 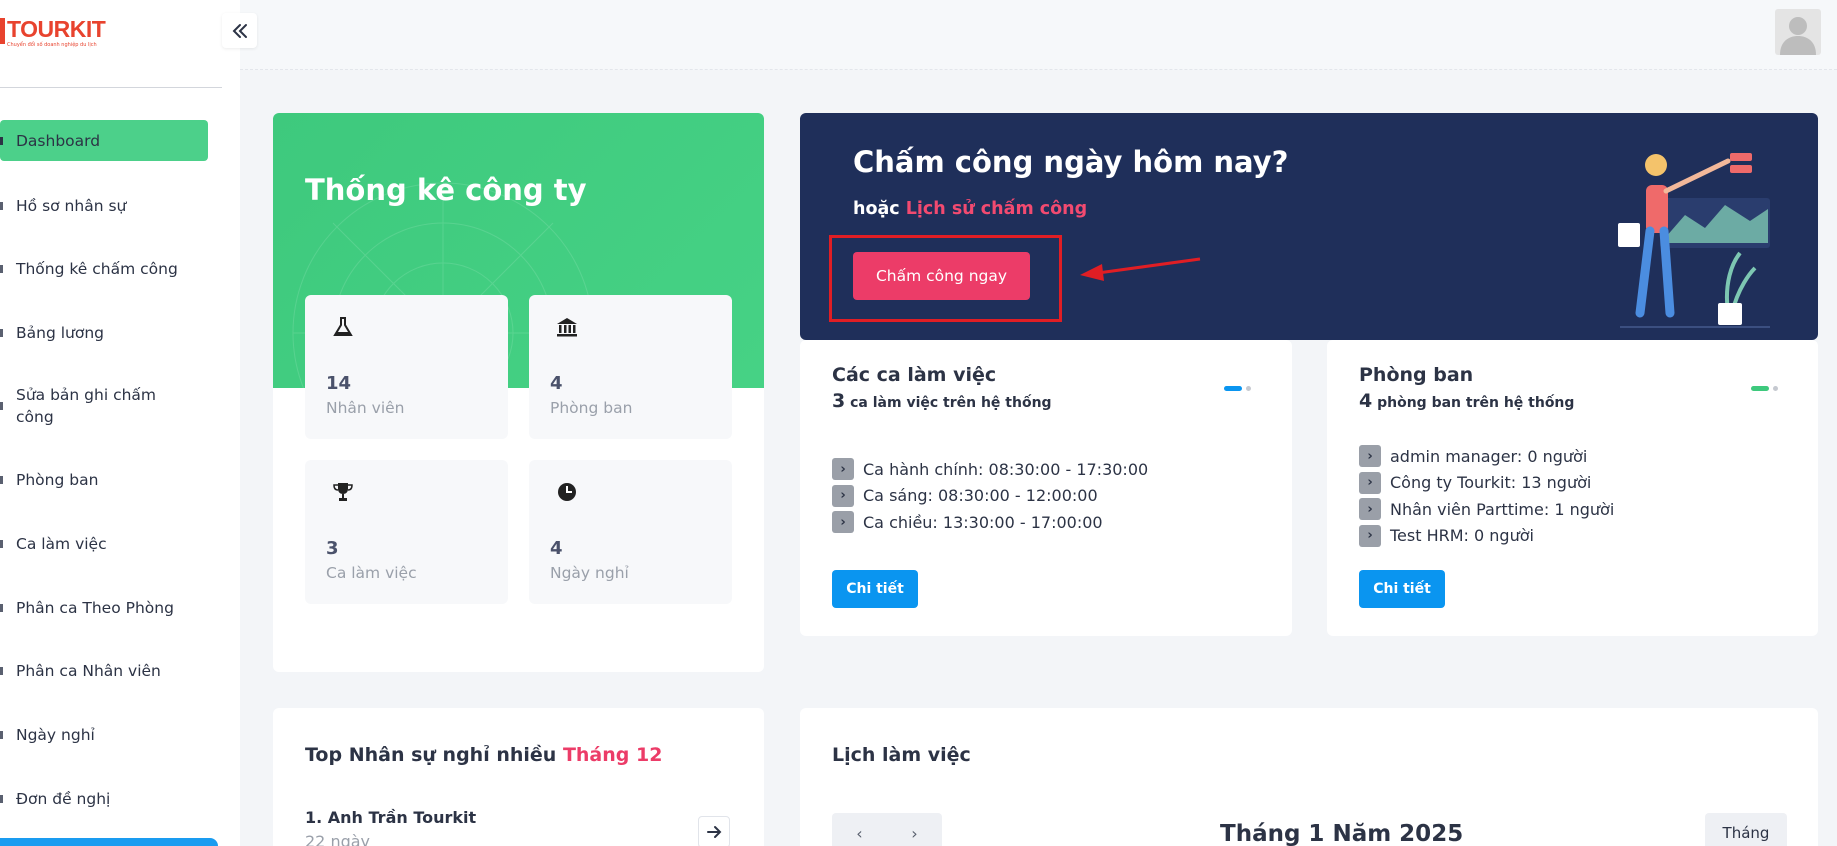 What do you see at coordinates (104, 206) in the screenshot?
I see `sidebar-item-ho-so-nhan-su: Hồ sơ nhân sự` at bounding box center [104, 206].